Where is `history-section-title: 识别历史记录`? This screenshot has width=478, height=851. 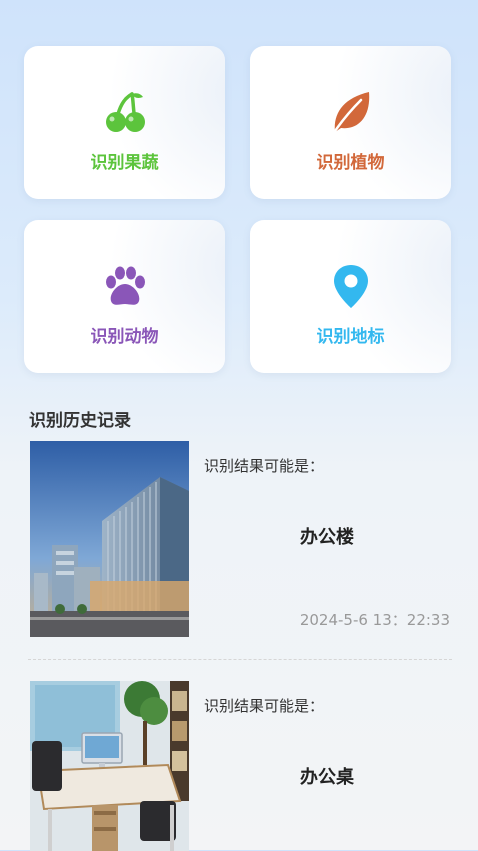 history-section-title: 识别历史记录 is located at coordinates (80, 421).